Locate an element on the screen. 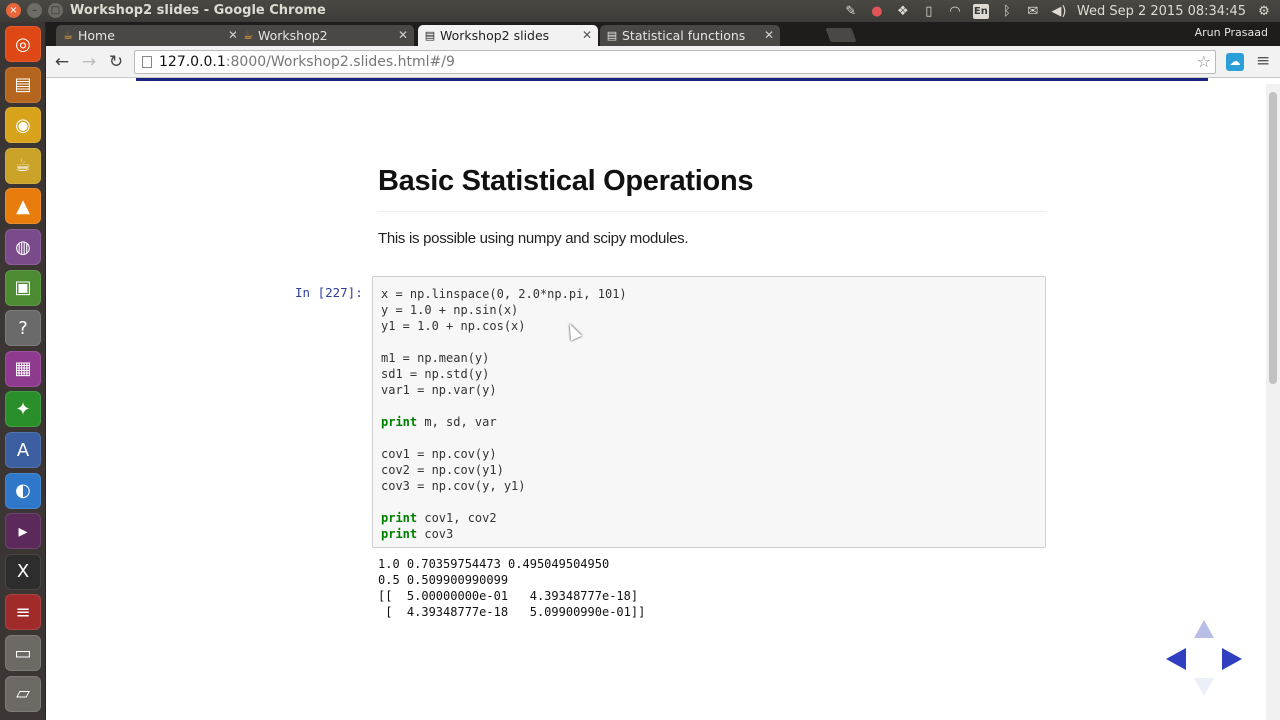 The image size is (1280, 720). slide-title: Basic Statistical Operations is located at coordinates (566, 181).